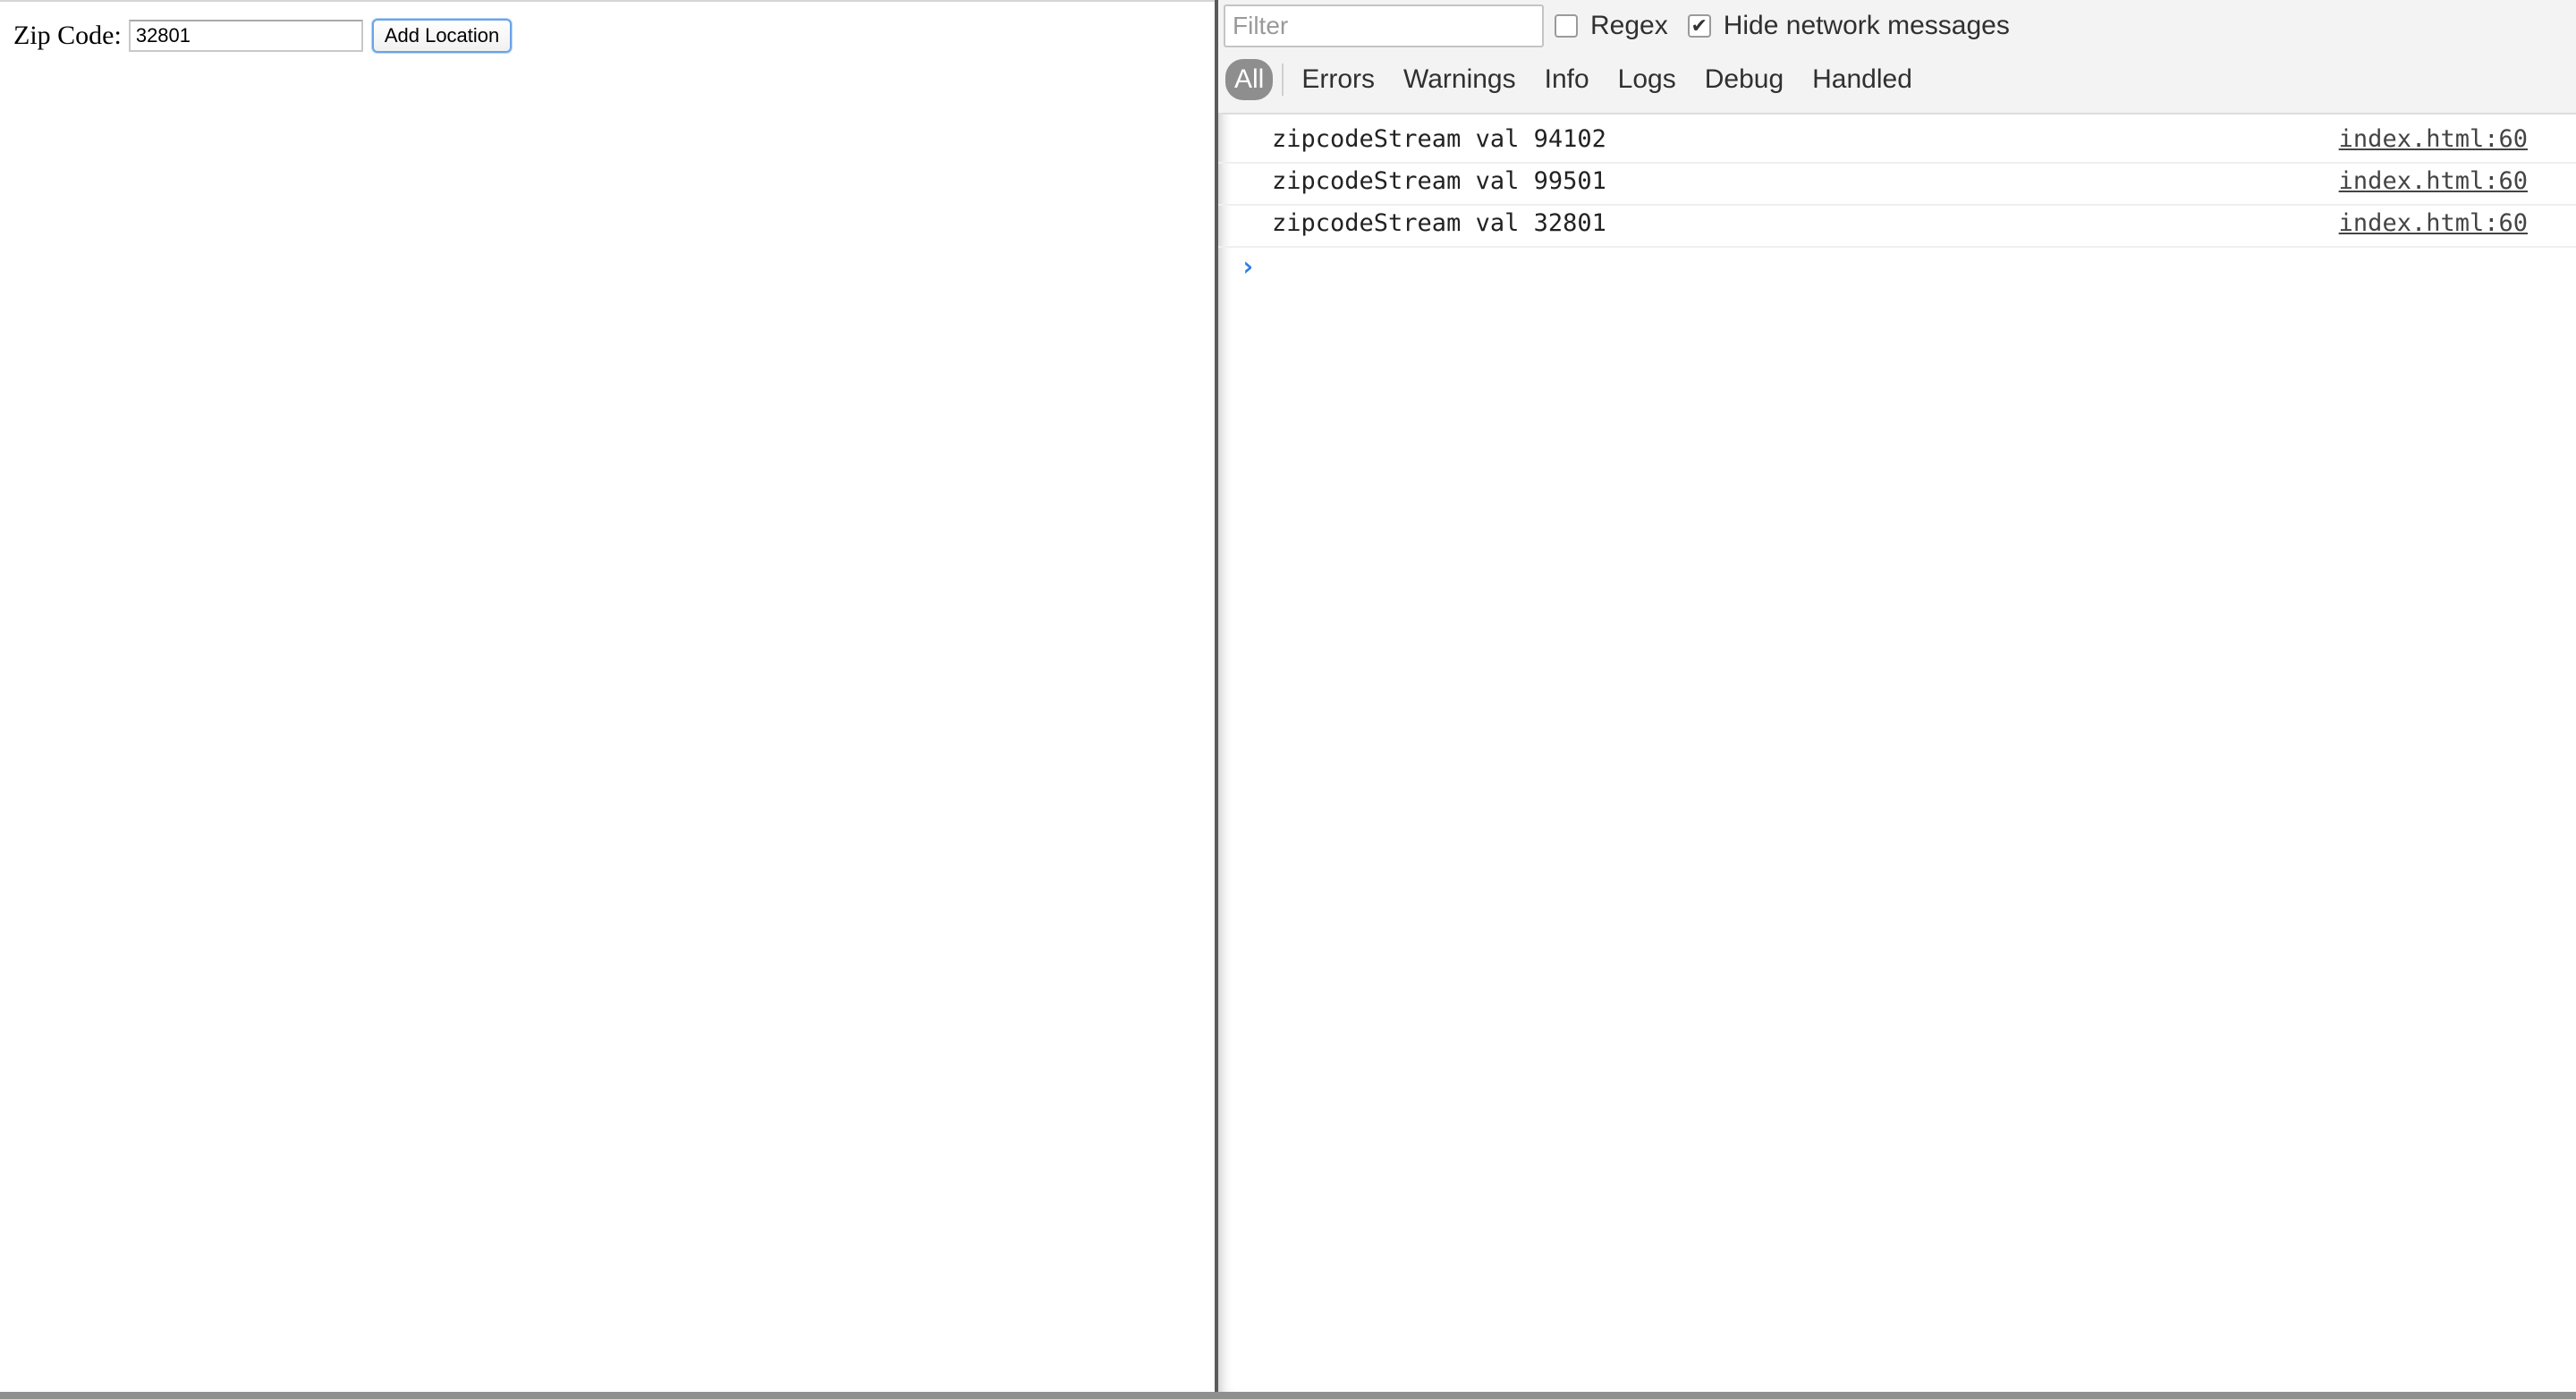 The width and height of the screenshot is (2576, 1399). I want to click on level-logs: Logs, so click(1647, 79).